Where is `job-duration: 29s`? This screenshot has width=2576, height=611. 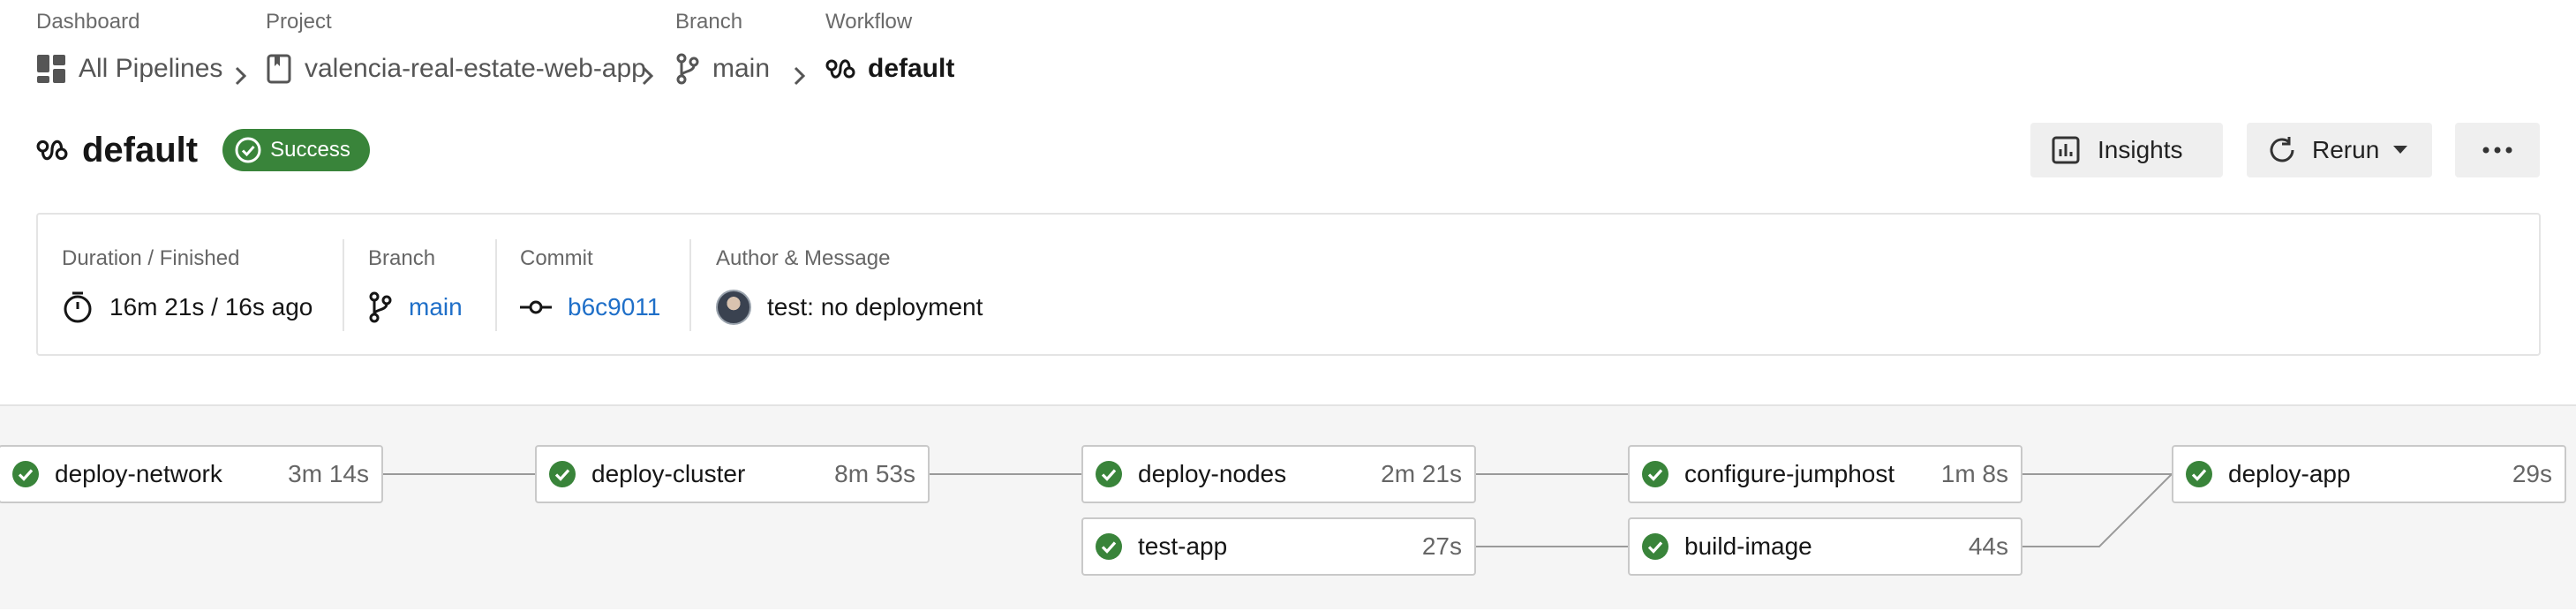
job-duration: 29s is located at coordinates (2532, 473).